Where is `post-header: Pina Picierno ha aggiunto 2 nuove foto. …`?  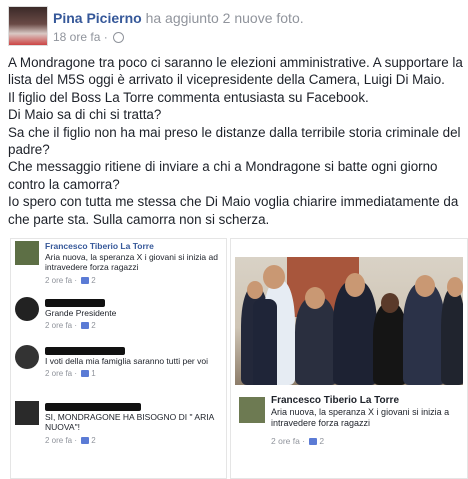 post-header: Pina Picierno ha aggiunto 2 nuove foto. … is located at coordinates (234, 26).